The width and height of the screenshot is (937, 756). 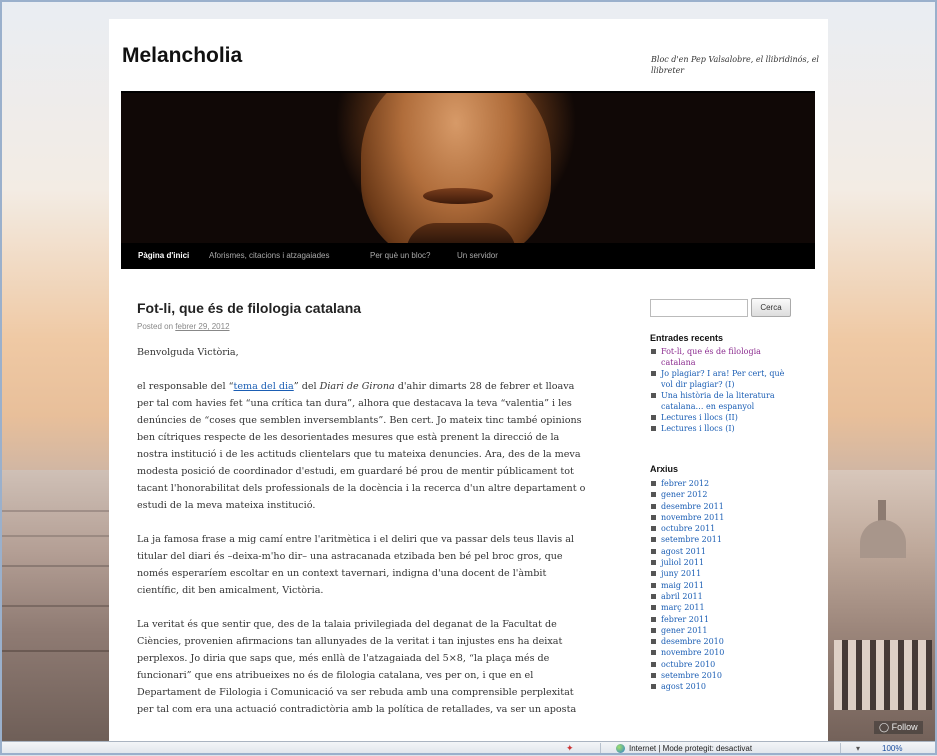 I want to click on archives-title: Arxius, so click(x=664, y=469).